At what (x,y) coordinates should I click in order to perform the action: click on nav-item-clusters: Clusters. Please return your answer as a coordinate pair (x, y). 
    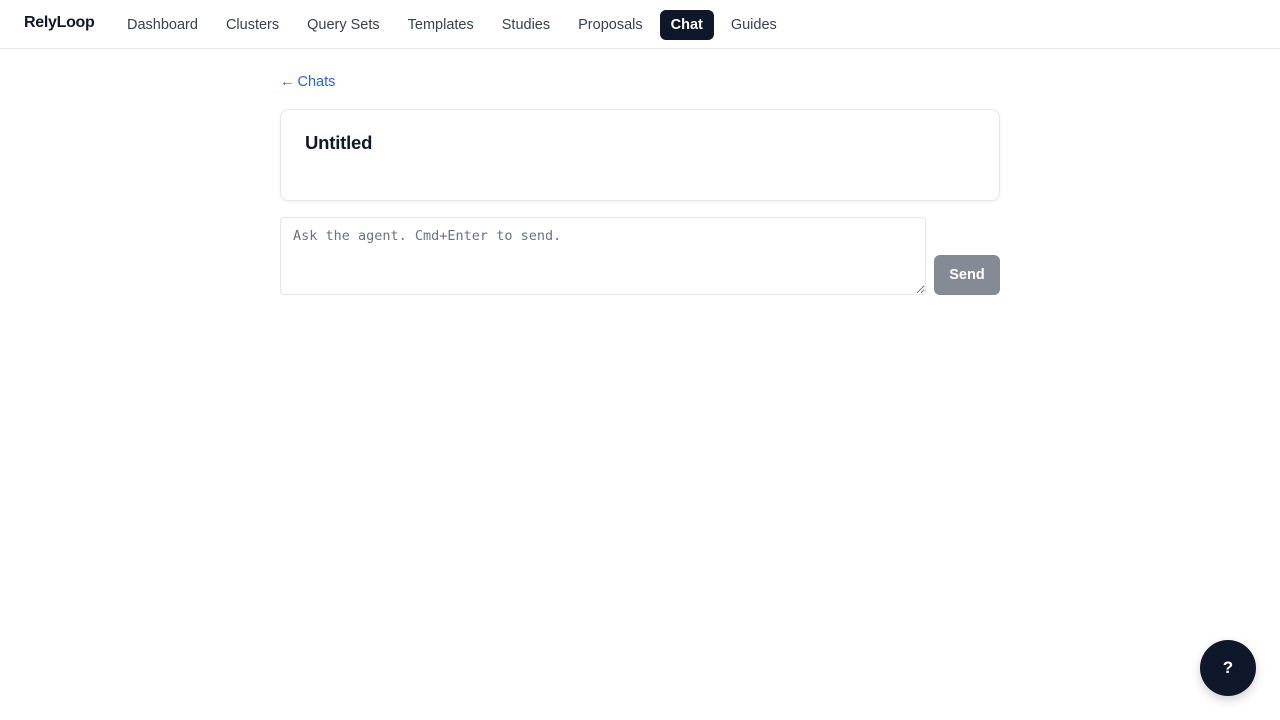
    Looking at the image, I should click on (252, 25).